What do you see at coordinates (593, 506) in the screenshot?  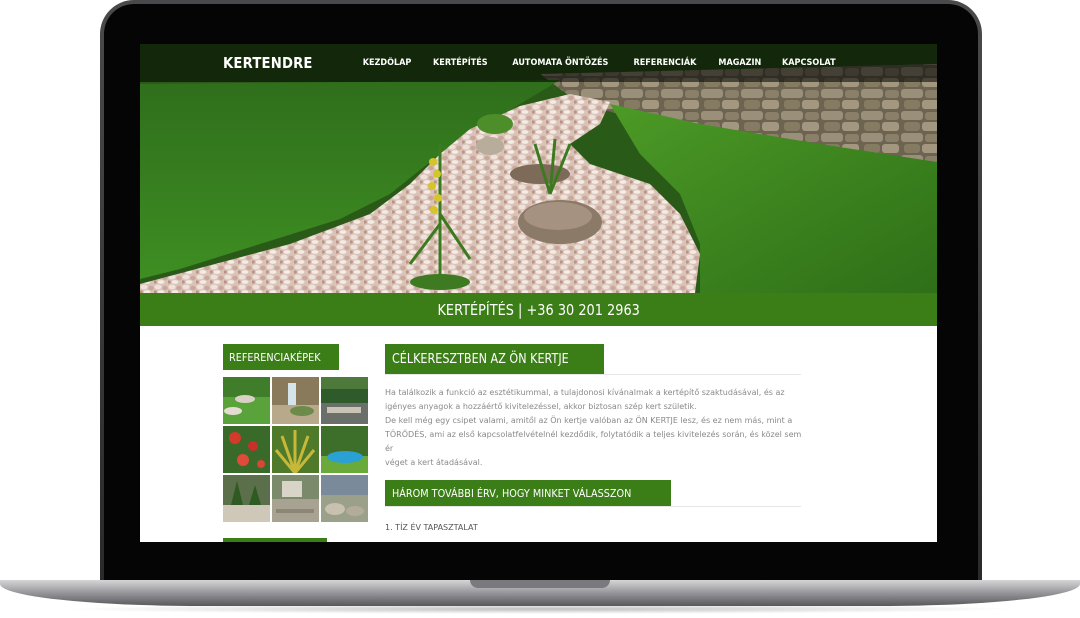 I see `reasons-divider` at bounding box center [593, 506].